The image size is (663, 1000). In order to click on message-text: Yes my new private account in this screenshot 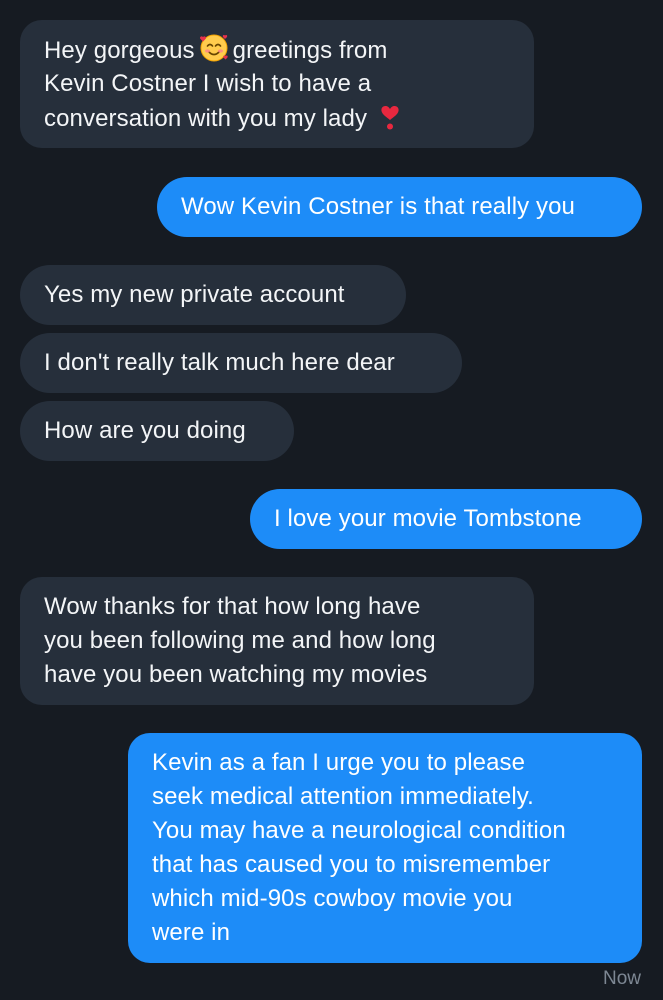, I will do `click(194, 294)`.